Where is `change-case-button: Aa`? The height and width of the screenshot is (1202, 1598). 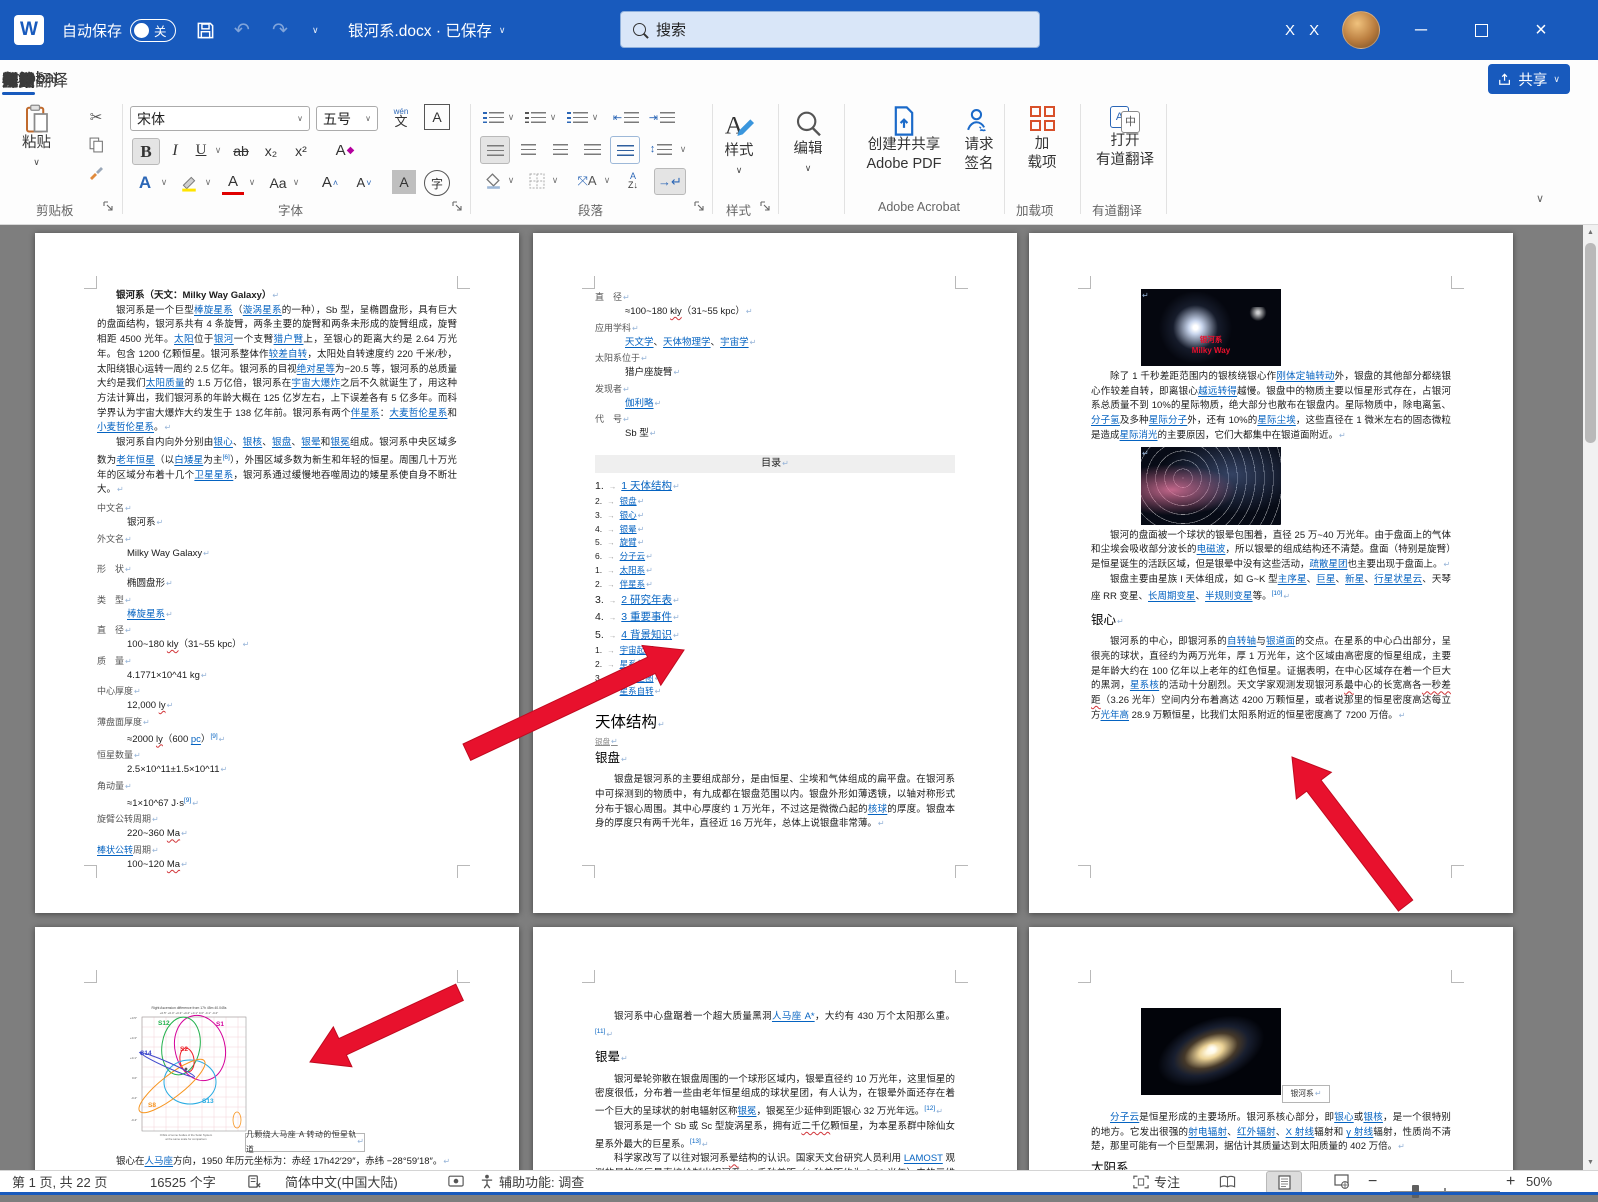
change-case-button: Aa is located at coordinates (278, 182).